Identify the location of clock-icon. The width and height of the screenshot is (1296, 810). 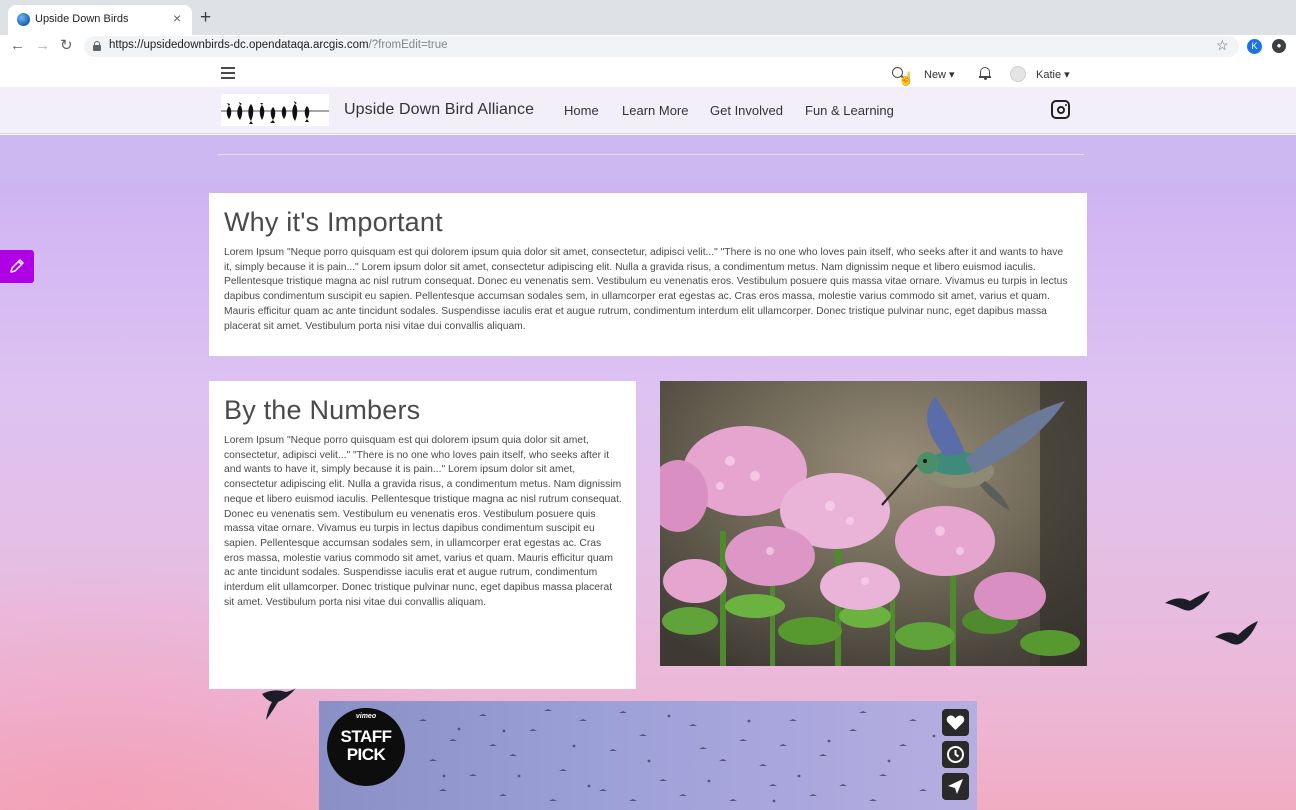
(955, 754).